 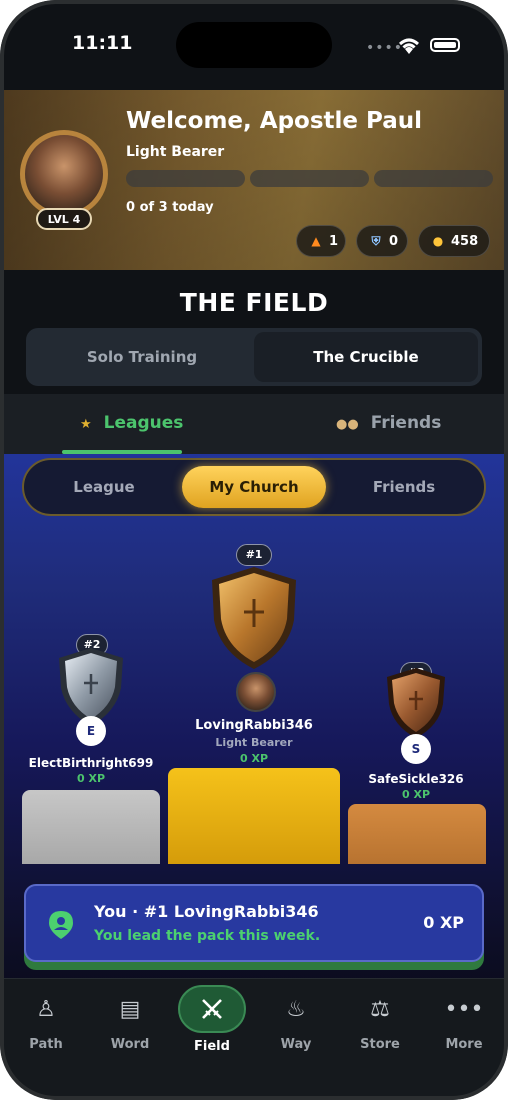 What do you see at coordinates (416, 749) in the screenshot?
I see `third-place-avatar: S` at bounding box center [416, 749].